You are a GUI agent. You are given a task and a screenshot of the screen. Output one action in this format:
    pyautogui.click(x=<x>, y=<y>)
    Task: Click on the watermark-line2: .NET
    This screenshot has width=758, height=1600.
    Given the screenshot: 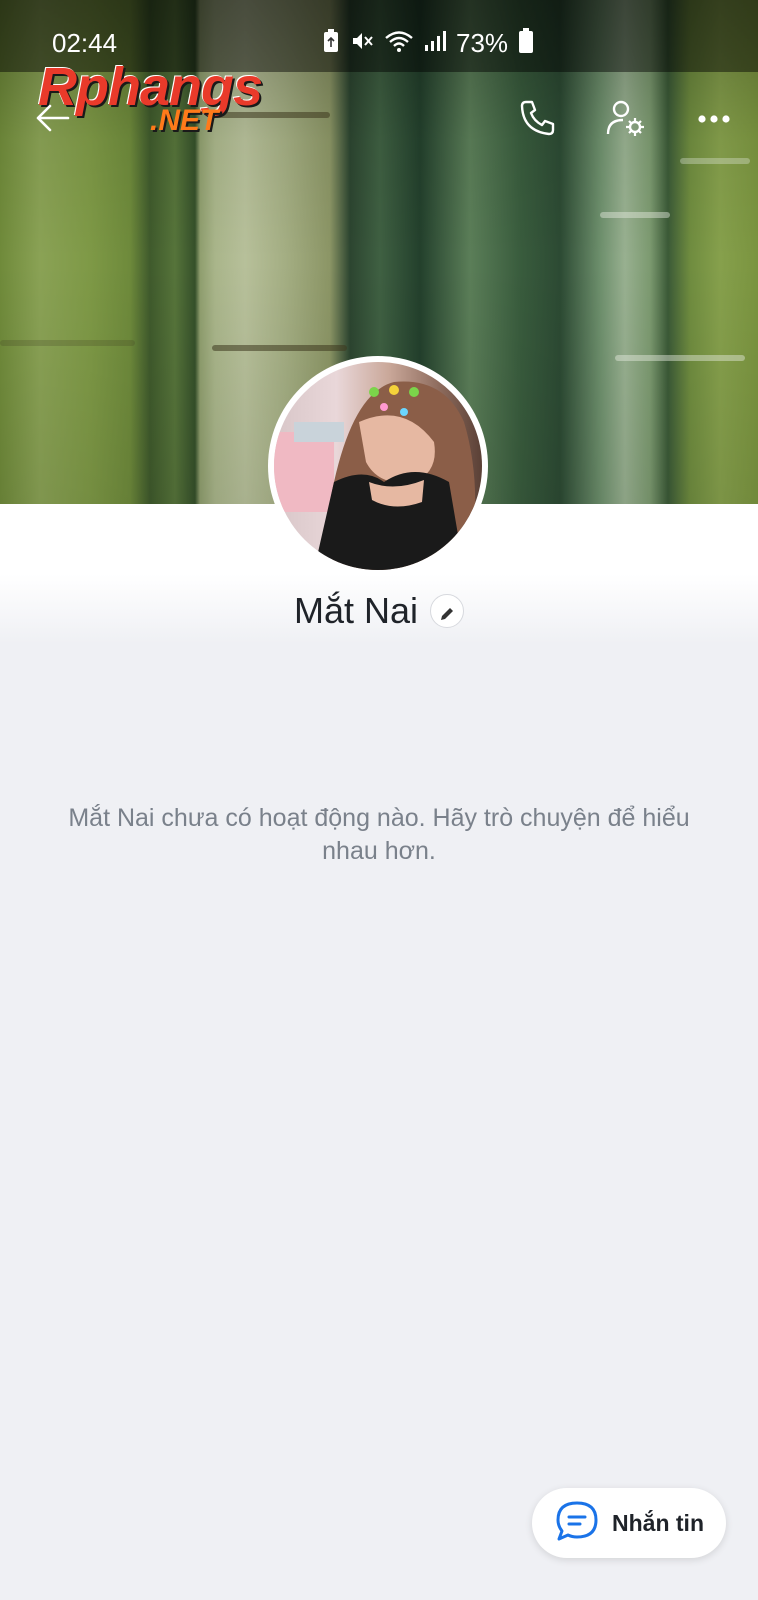 What is the action you would take?
    pyautogui.click(x=184, y=120)
    